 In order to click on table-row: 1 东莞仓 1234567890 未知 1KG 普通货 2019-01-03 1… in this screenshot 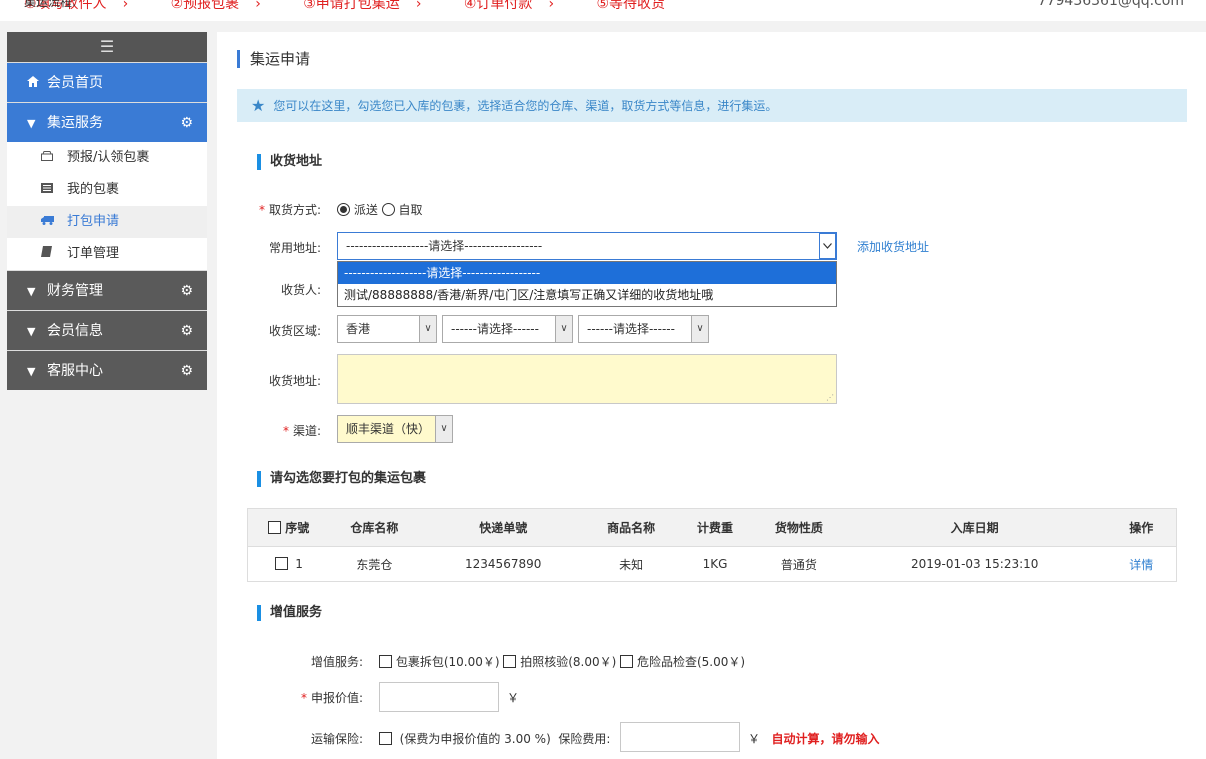, I will do `click(712, 564)`.